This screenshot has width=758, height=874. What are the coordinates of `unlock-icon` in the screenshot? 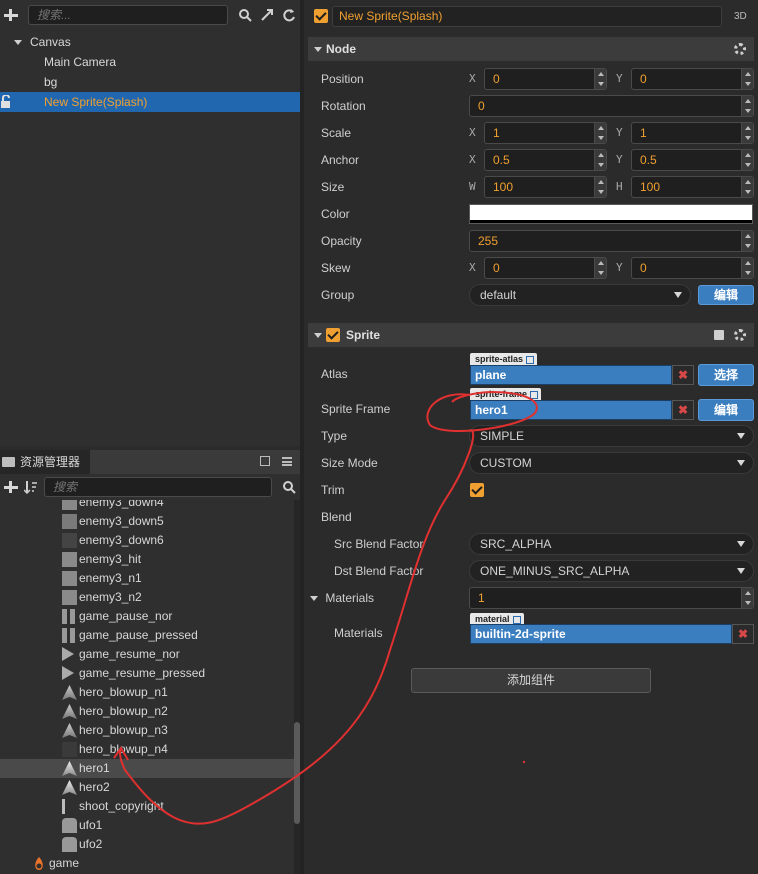 It's located at (6, 101).